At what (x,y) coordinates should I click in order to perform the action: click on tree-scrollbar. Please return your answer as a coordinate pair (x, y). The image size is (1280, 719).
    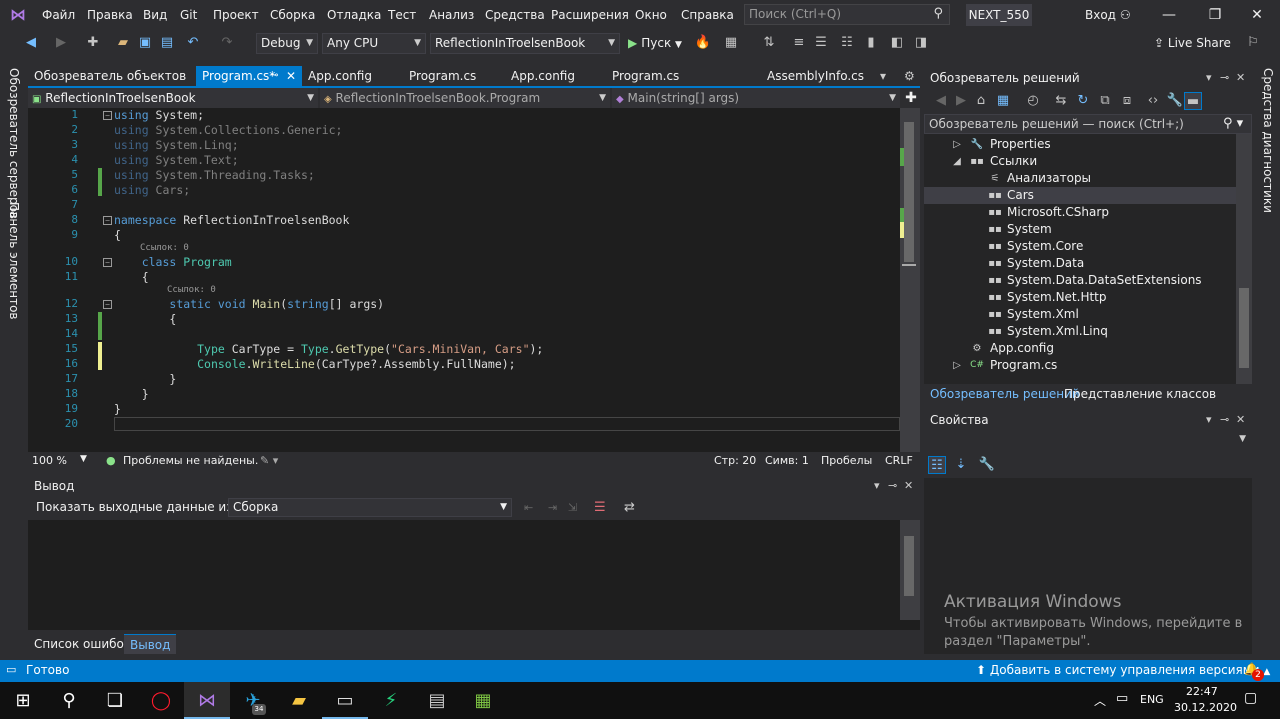
    Looking at the image, I should click on (1244, 259).